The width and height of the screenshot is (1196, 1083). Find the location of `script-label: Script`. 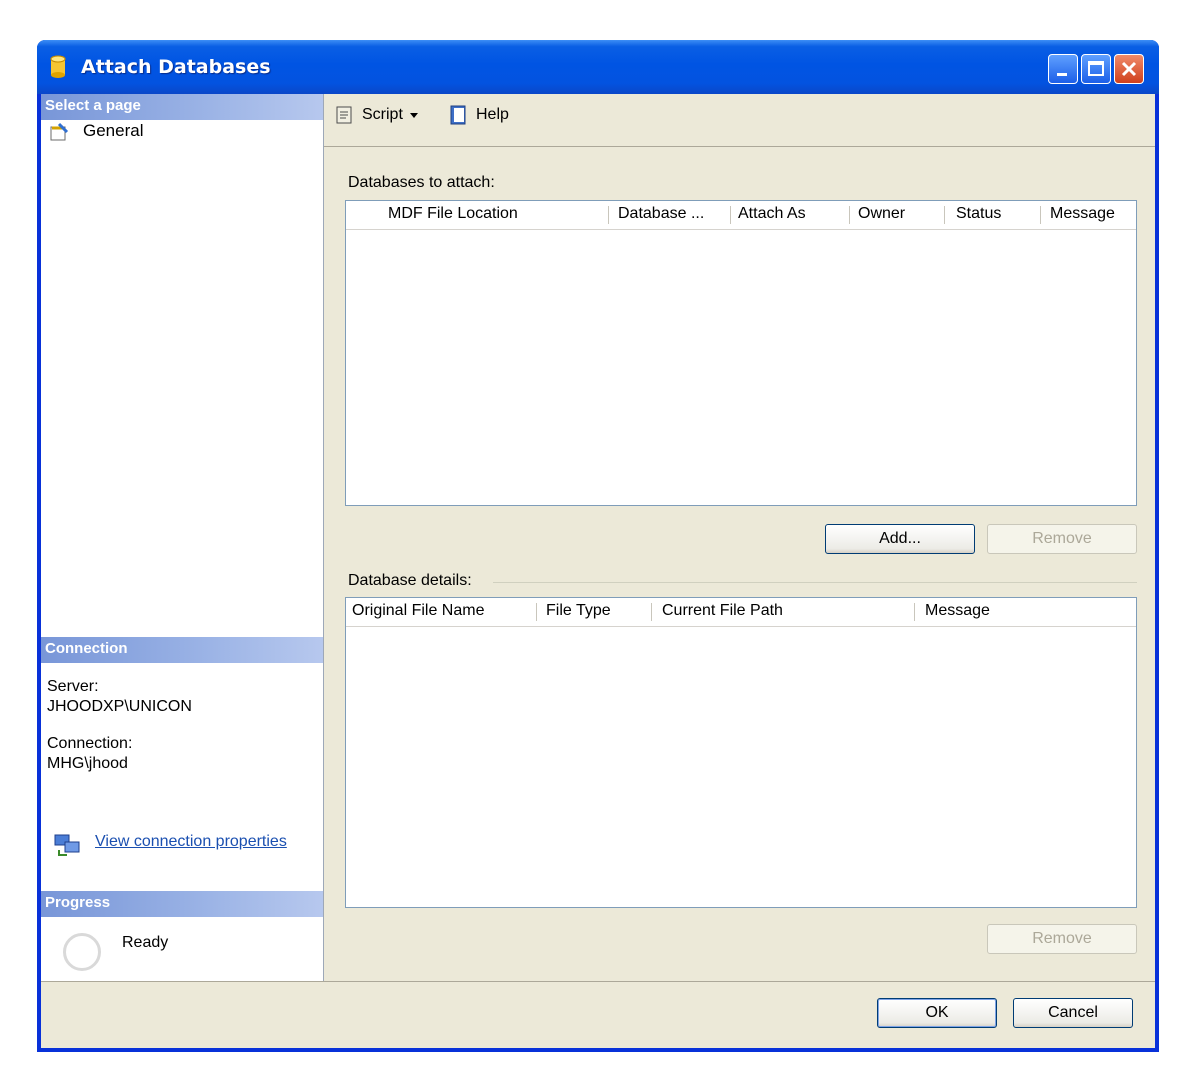

script-label: Script is located at coordinates (382, 114).